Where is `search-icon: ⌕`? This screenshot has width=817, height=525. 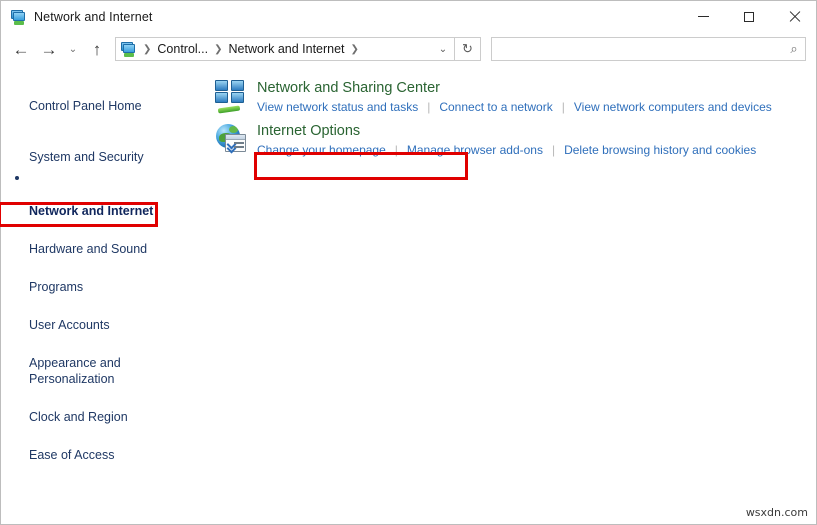 search-icon: ⌕ is located at coordinates (794, 49).